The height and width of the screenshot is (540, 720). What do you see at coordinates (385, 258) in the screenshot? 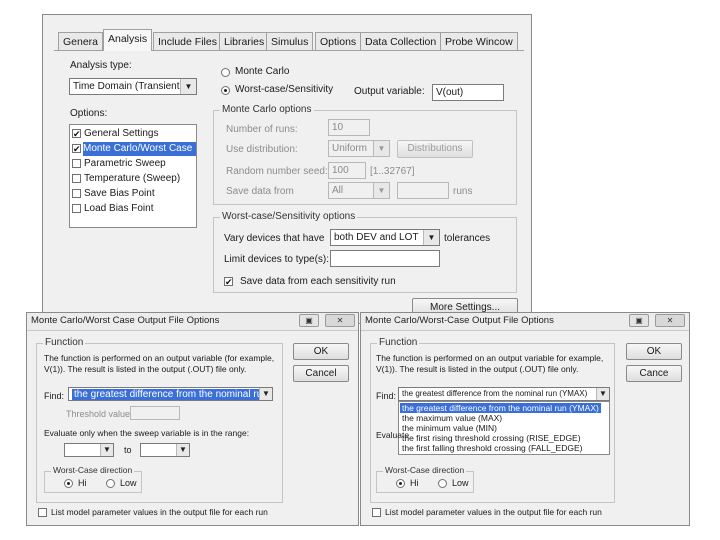
I see `limit-devices-input` at bounding box center [385, 258].